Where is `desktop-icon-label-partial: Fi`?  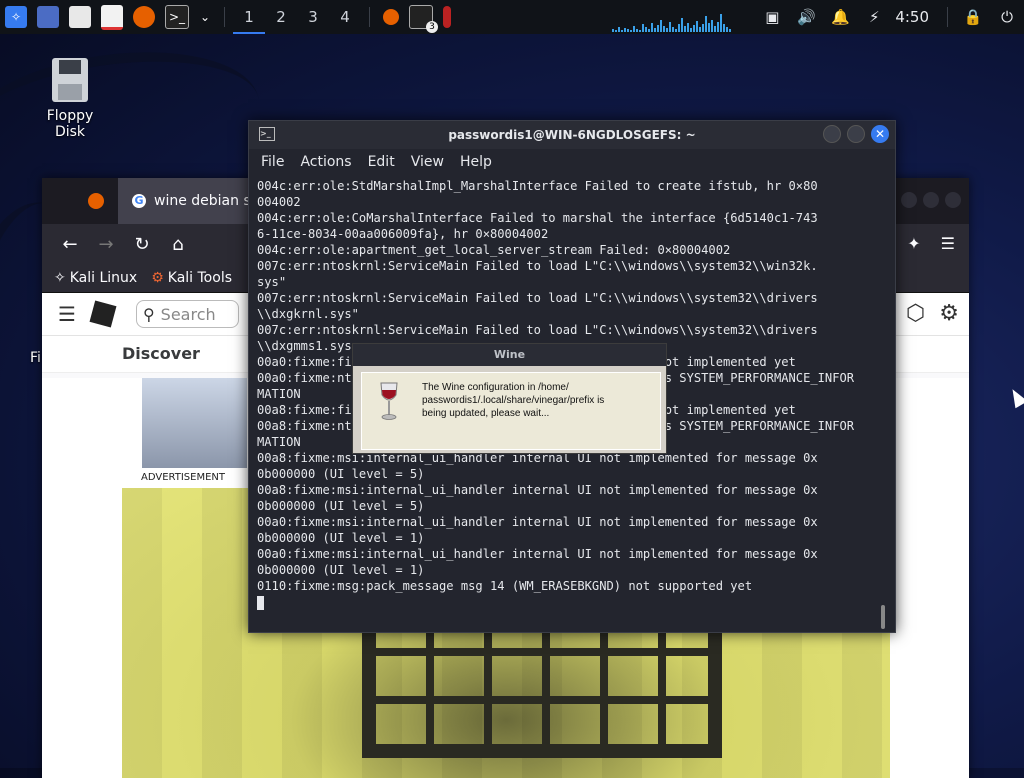 desktop-icon-label-partial: Fi is located at coordinates (35, 358).